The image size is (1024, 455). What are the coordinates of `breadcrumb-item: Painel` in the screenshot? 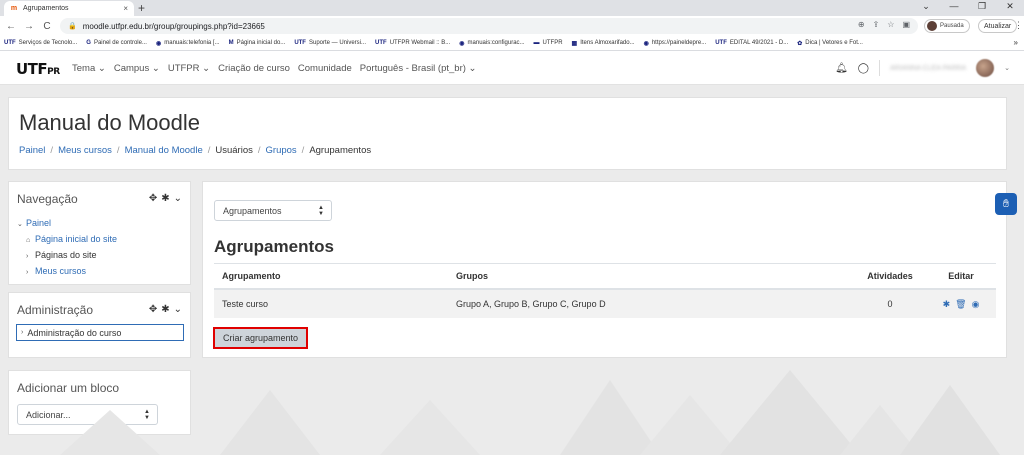 It's located at (32, 150).